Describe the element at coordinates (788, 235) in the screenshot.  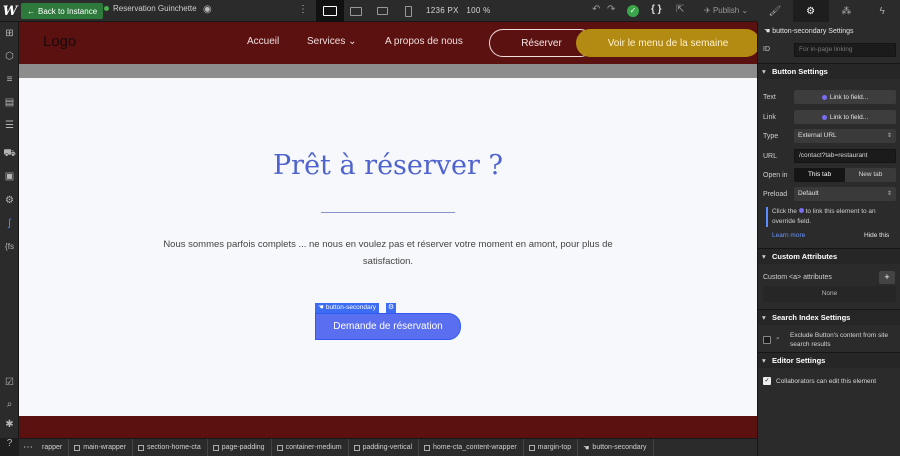
I see `learn-more-link: Learn more` at that location.